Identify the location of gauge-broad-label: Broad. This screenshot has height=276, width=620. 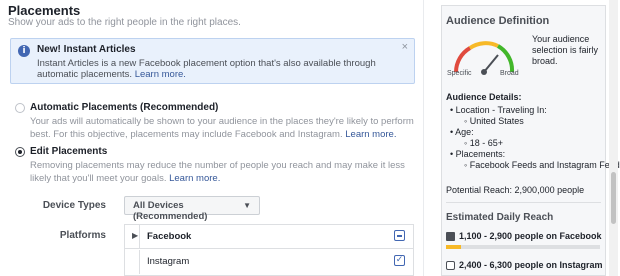
(509, 73).